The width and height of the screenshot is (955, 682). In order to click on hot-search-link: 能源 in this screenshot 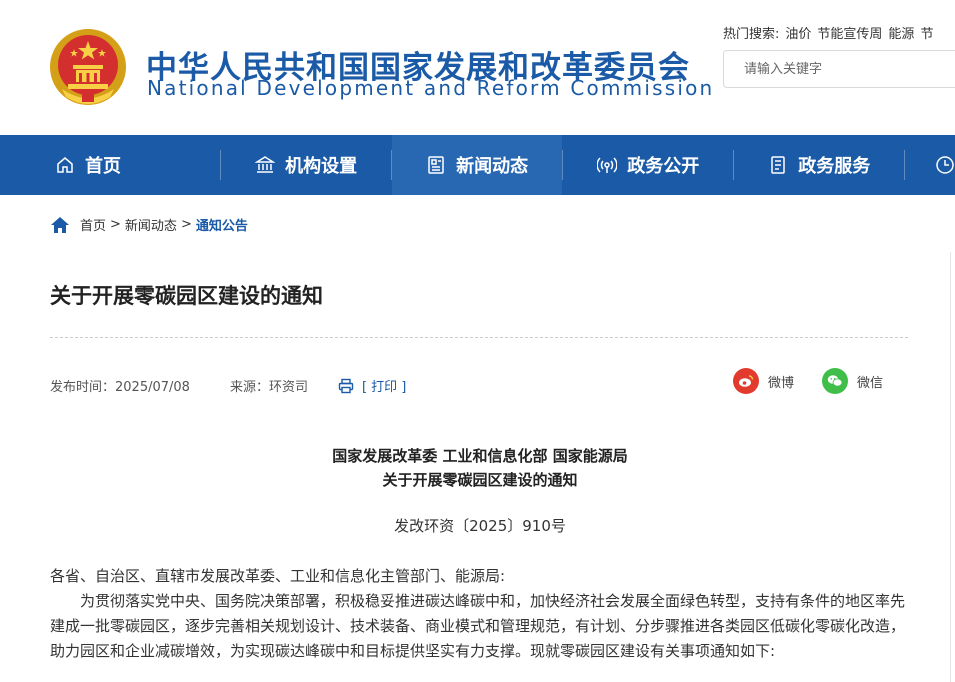, I will do `click(901, 34)`.